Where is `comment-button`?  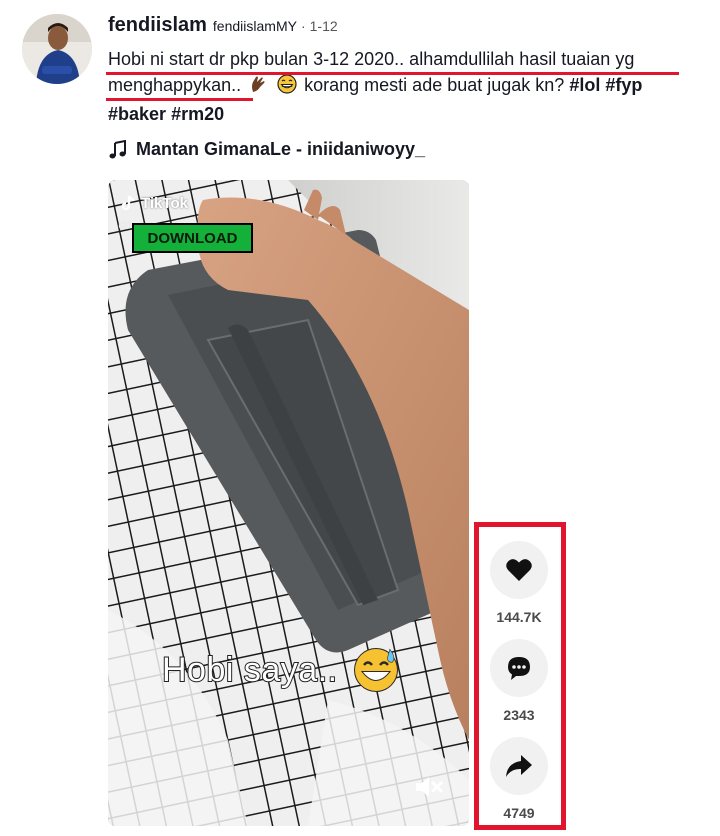
comment-button is located at coordinates (519, 668).